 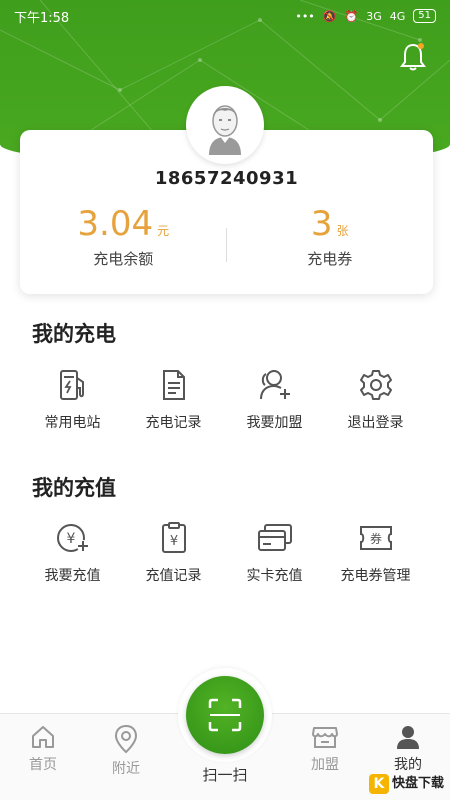 I want to click on coupon-management-button: 券 充电券管理, so click(x=375, y=553).